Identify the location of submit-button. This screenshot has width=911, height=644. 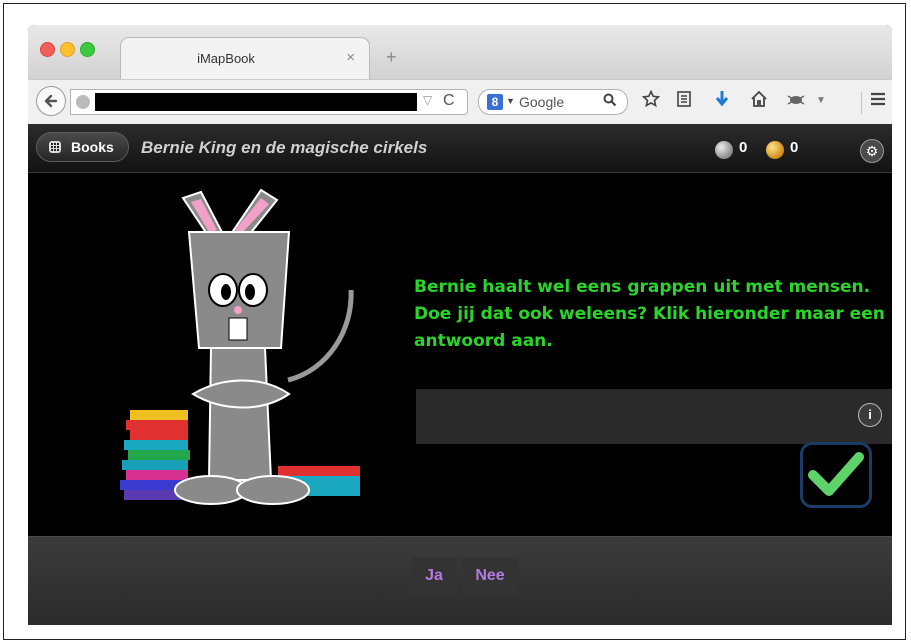
(836, 475).